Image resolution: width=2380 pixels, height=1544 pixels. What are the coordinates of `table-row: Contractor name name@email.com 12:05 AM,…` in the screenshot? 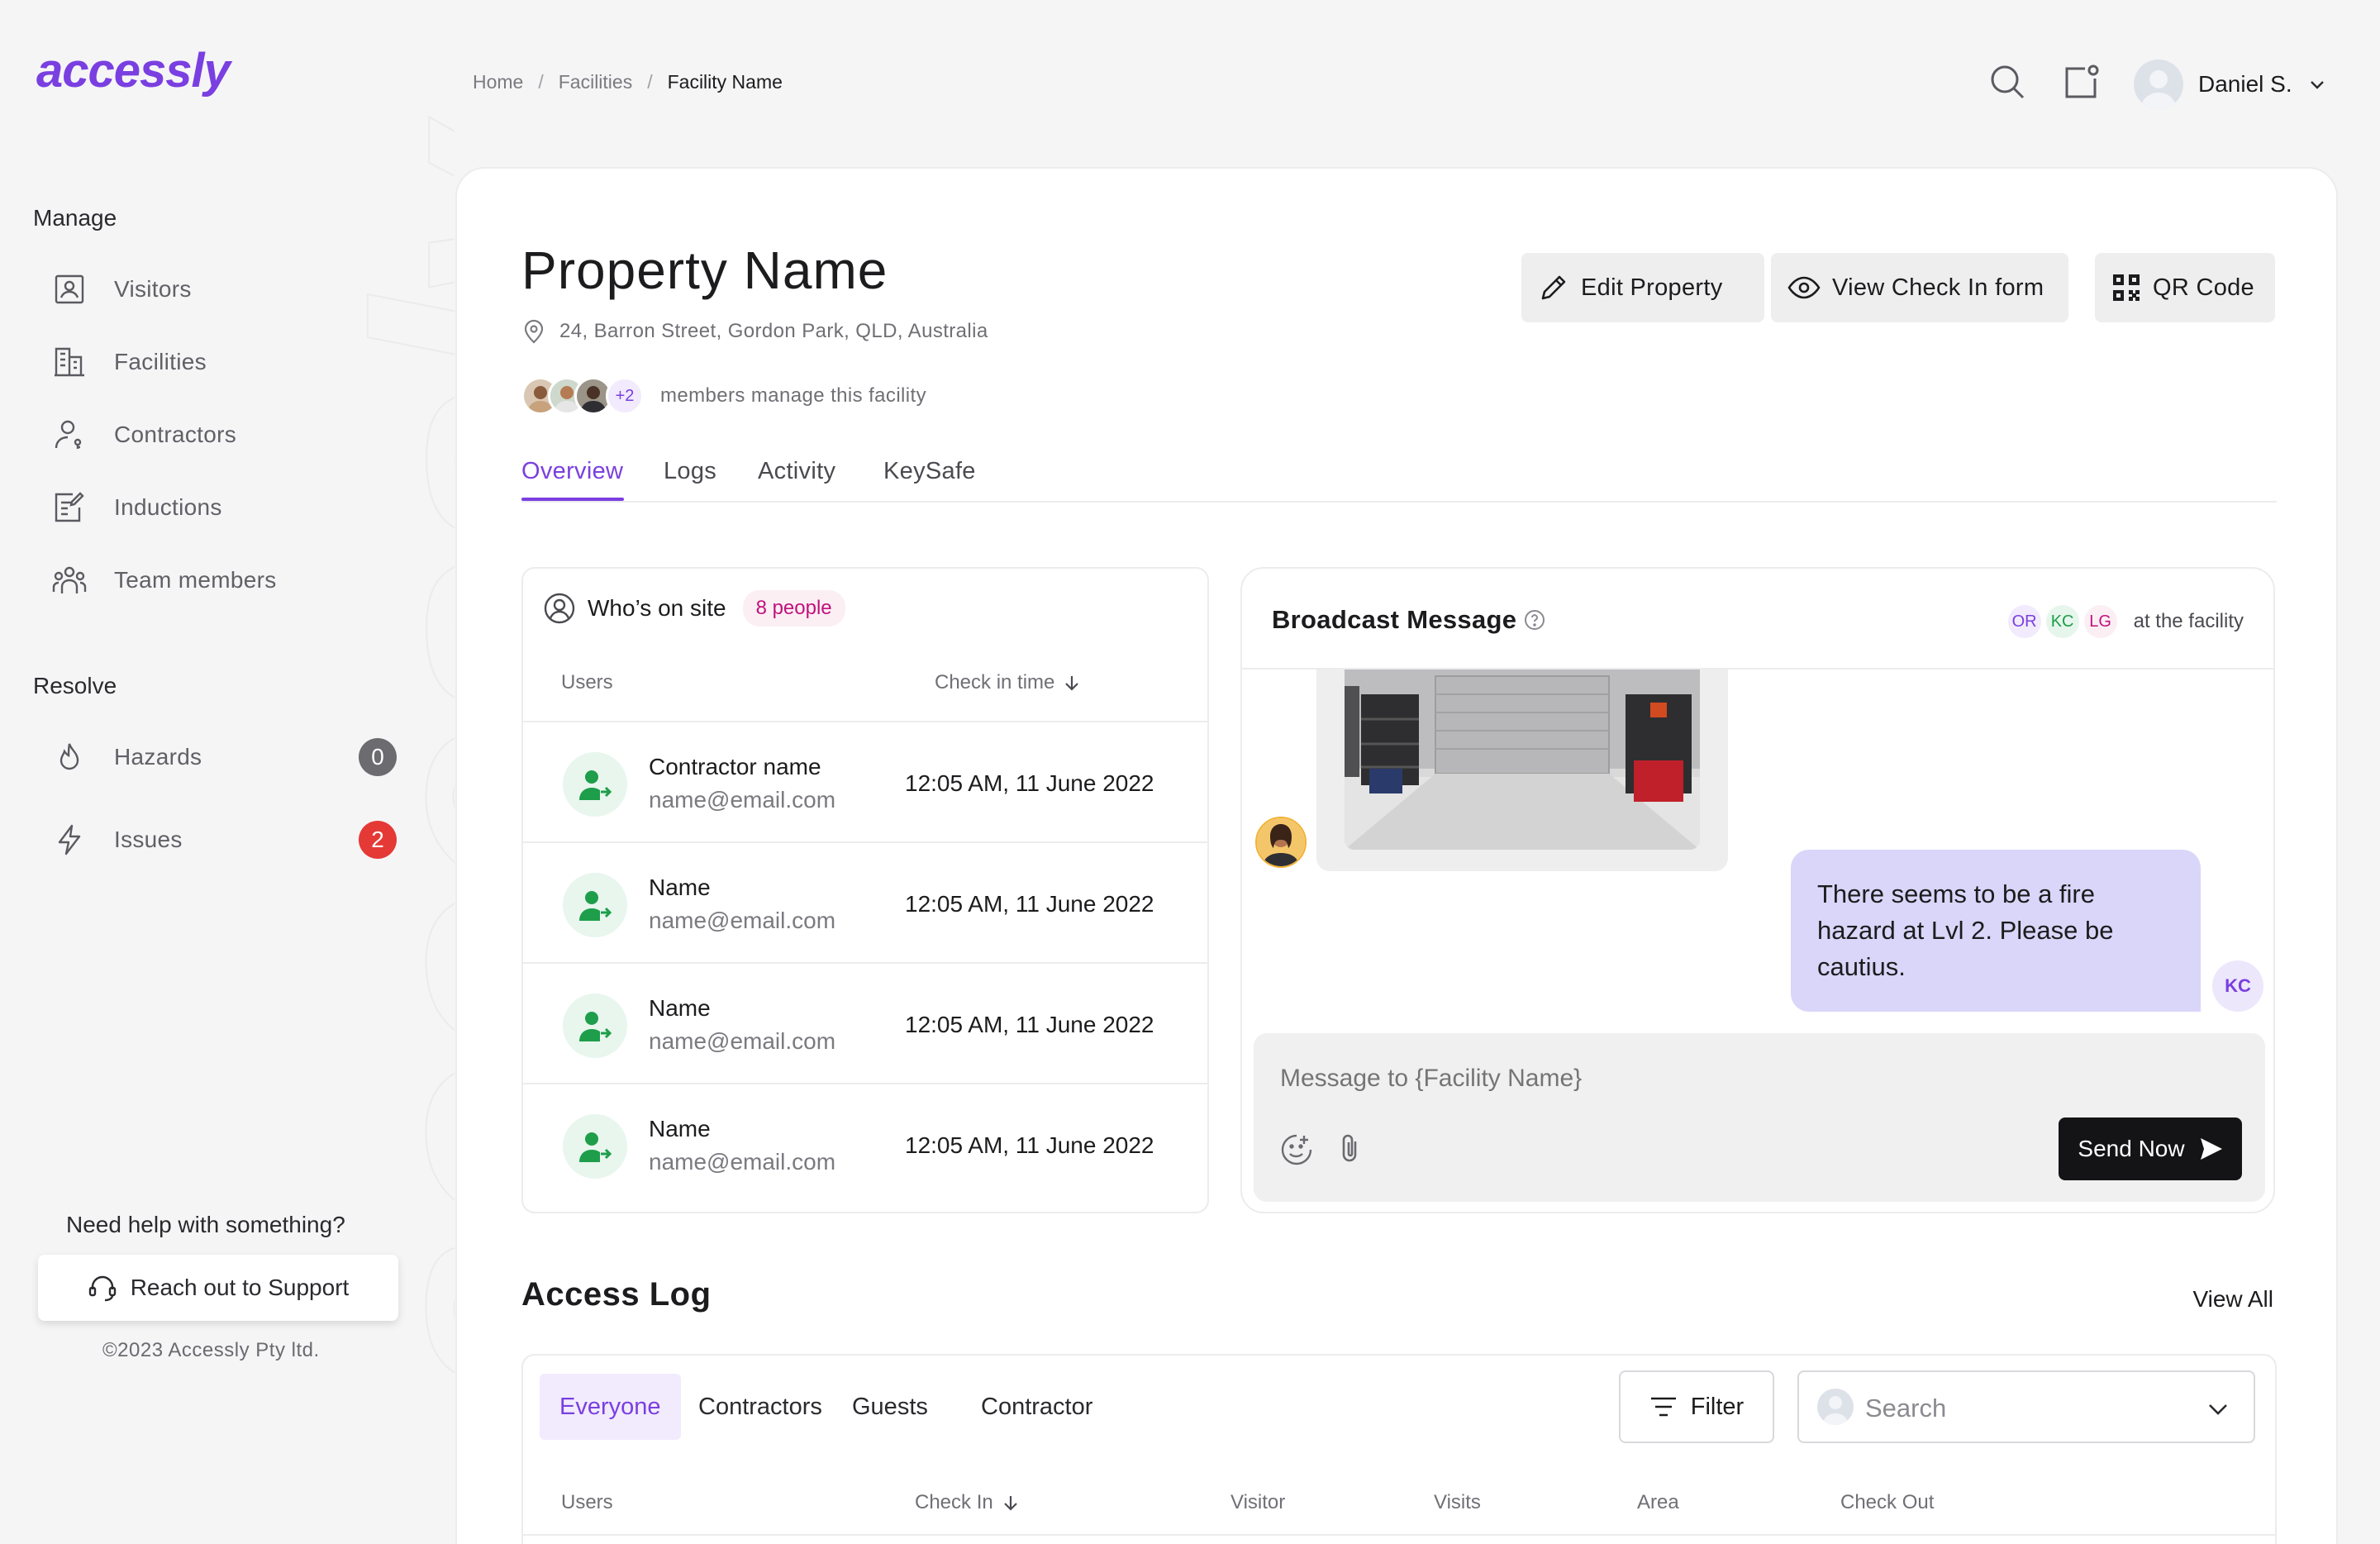 It's located at (865, 781).